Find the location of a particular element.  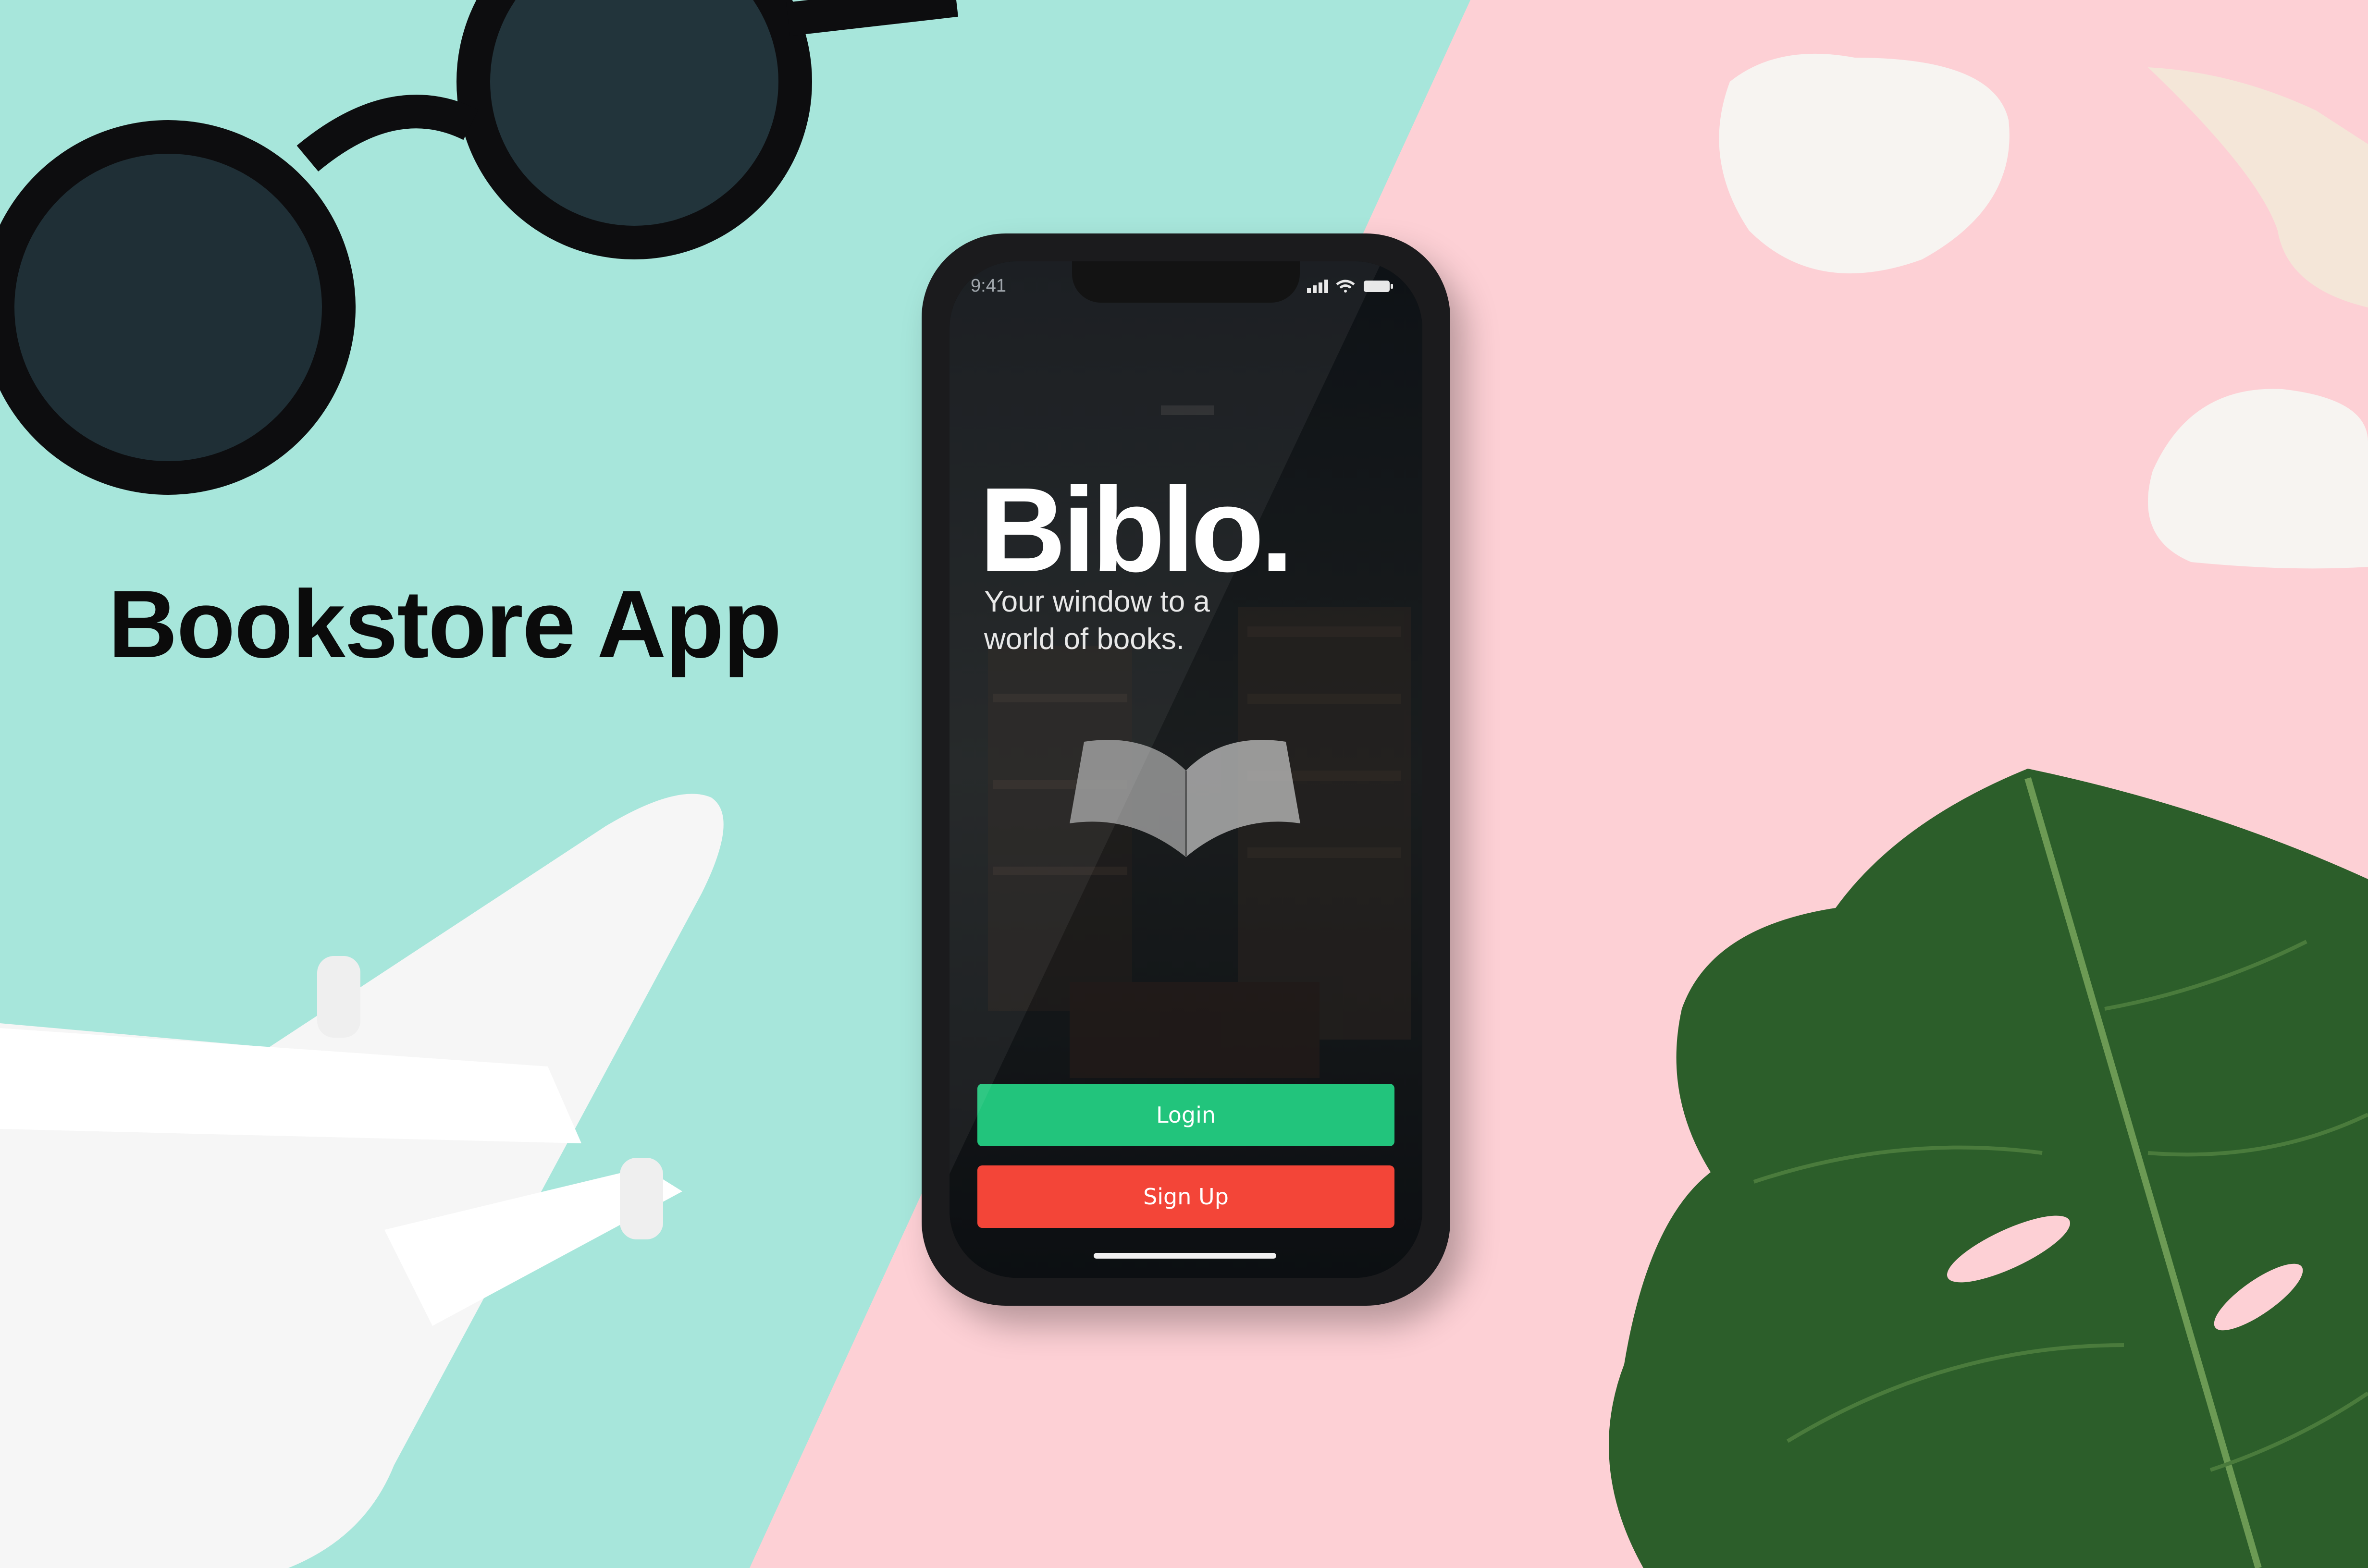

home-indicator is located at coordinates (1185, 1256).